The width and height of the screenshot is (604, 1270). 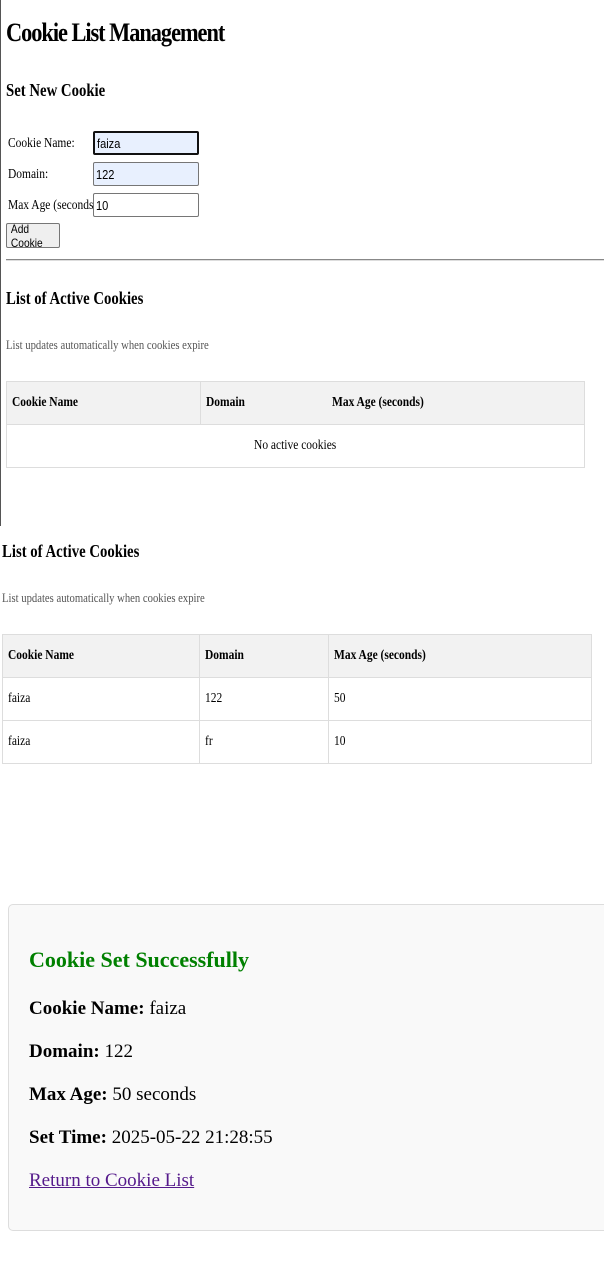 I want to click on cell-max-age: 50, so click(x=460, y=699).